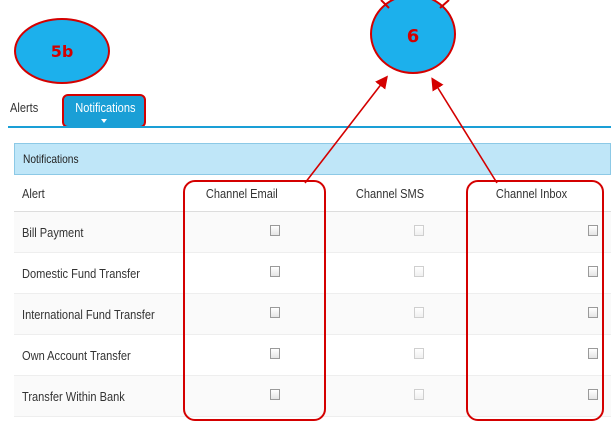 This screenshot has width=611, height=421. What do you see at coordinates (385, 4) in the screenshot?
I see `arrow-top-left-icon` at bounding box center [385, 4].